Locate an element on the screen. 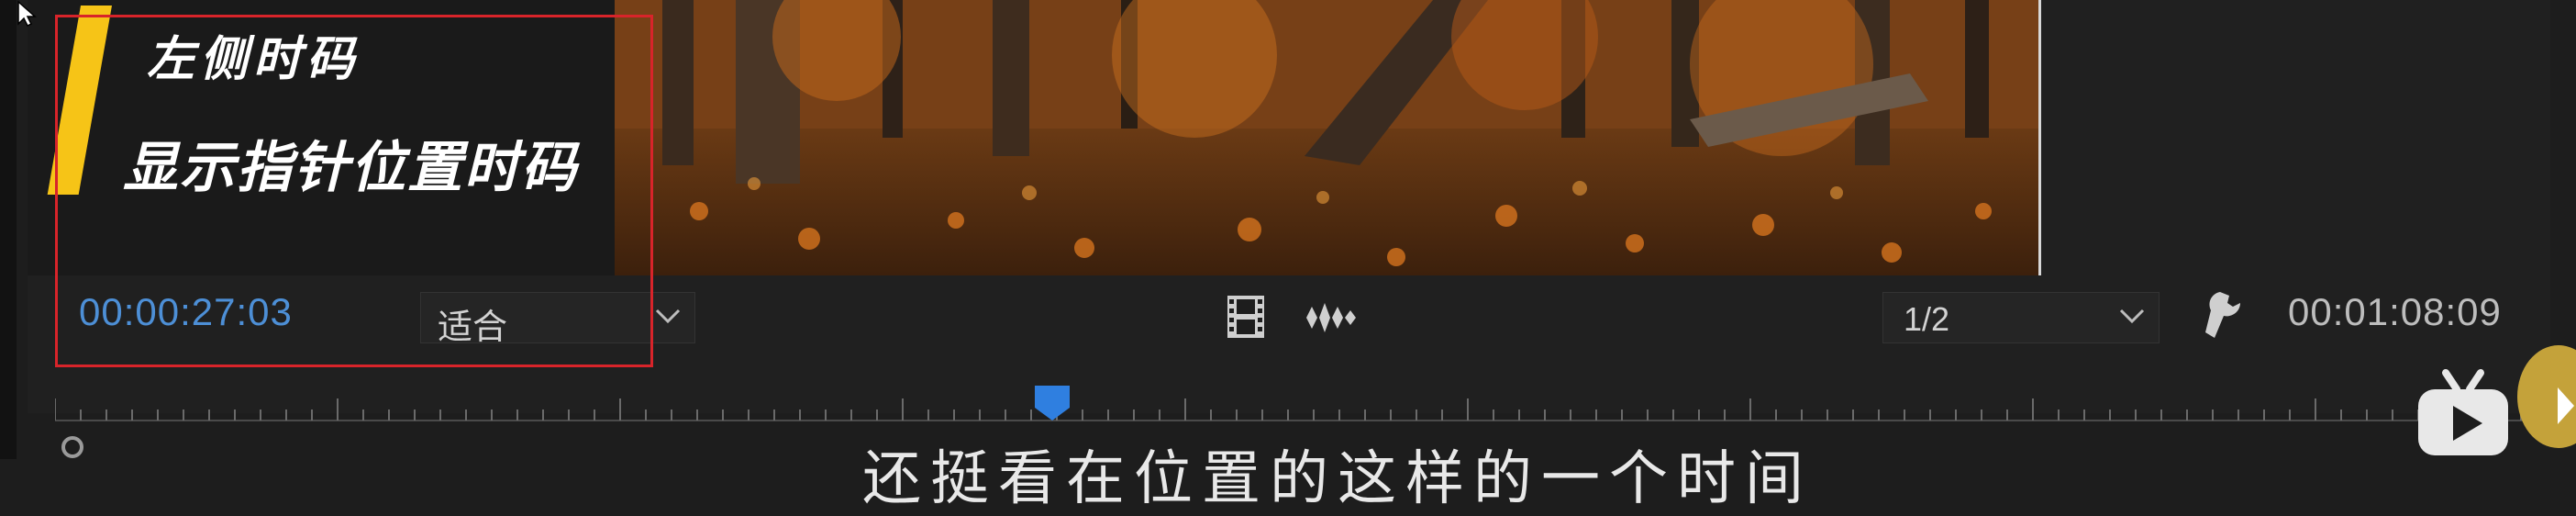  play-arrow-icon is located at coordinates (2566, 405).